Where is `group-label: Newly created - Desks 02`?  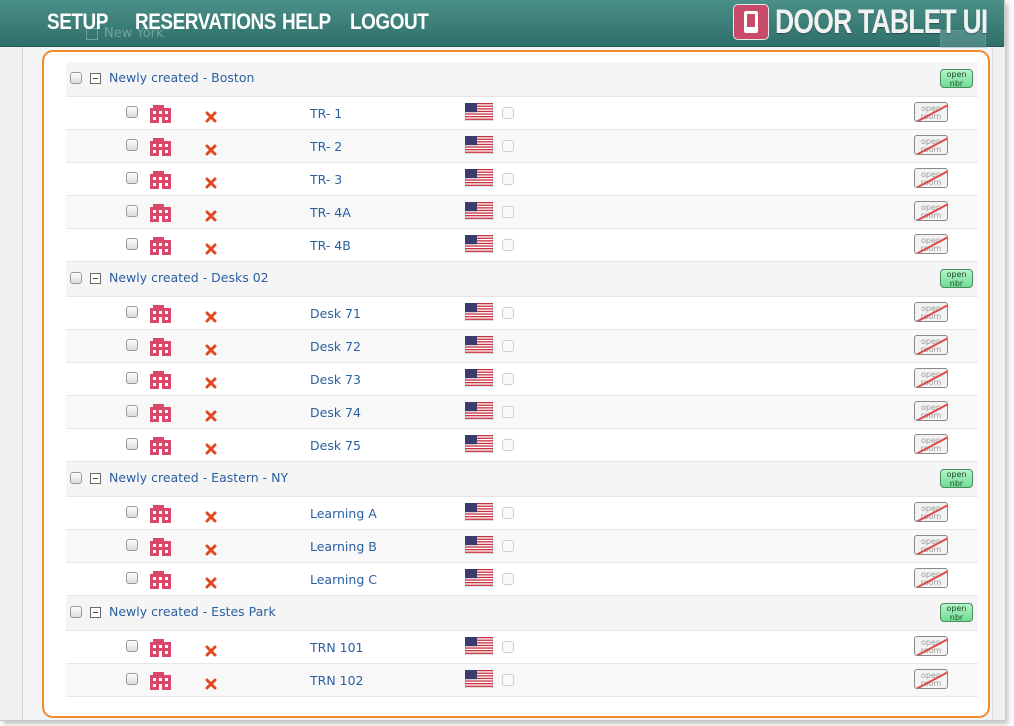
group-label: Newly created - Desks 02 is located at coordinates (189, 277).